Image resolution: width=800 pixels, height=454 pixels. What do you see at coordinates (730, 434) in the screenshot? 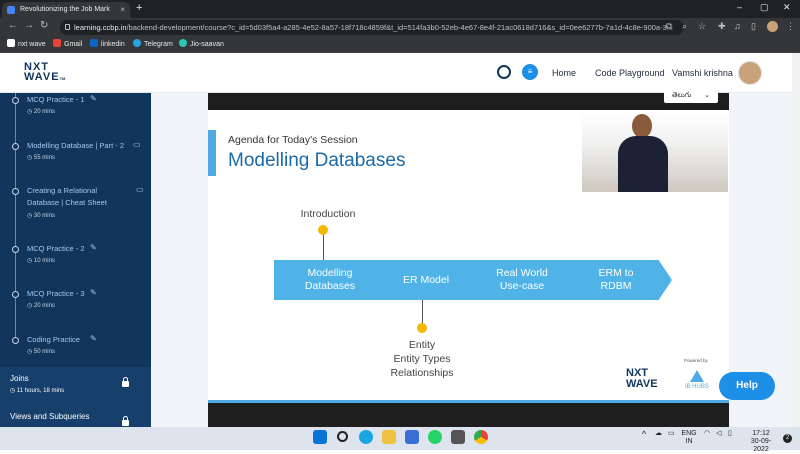
I see `battery-status-icon: ▯` at bounding box center [730, 434].